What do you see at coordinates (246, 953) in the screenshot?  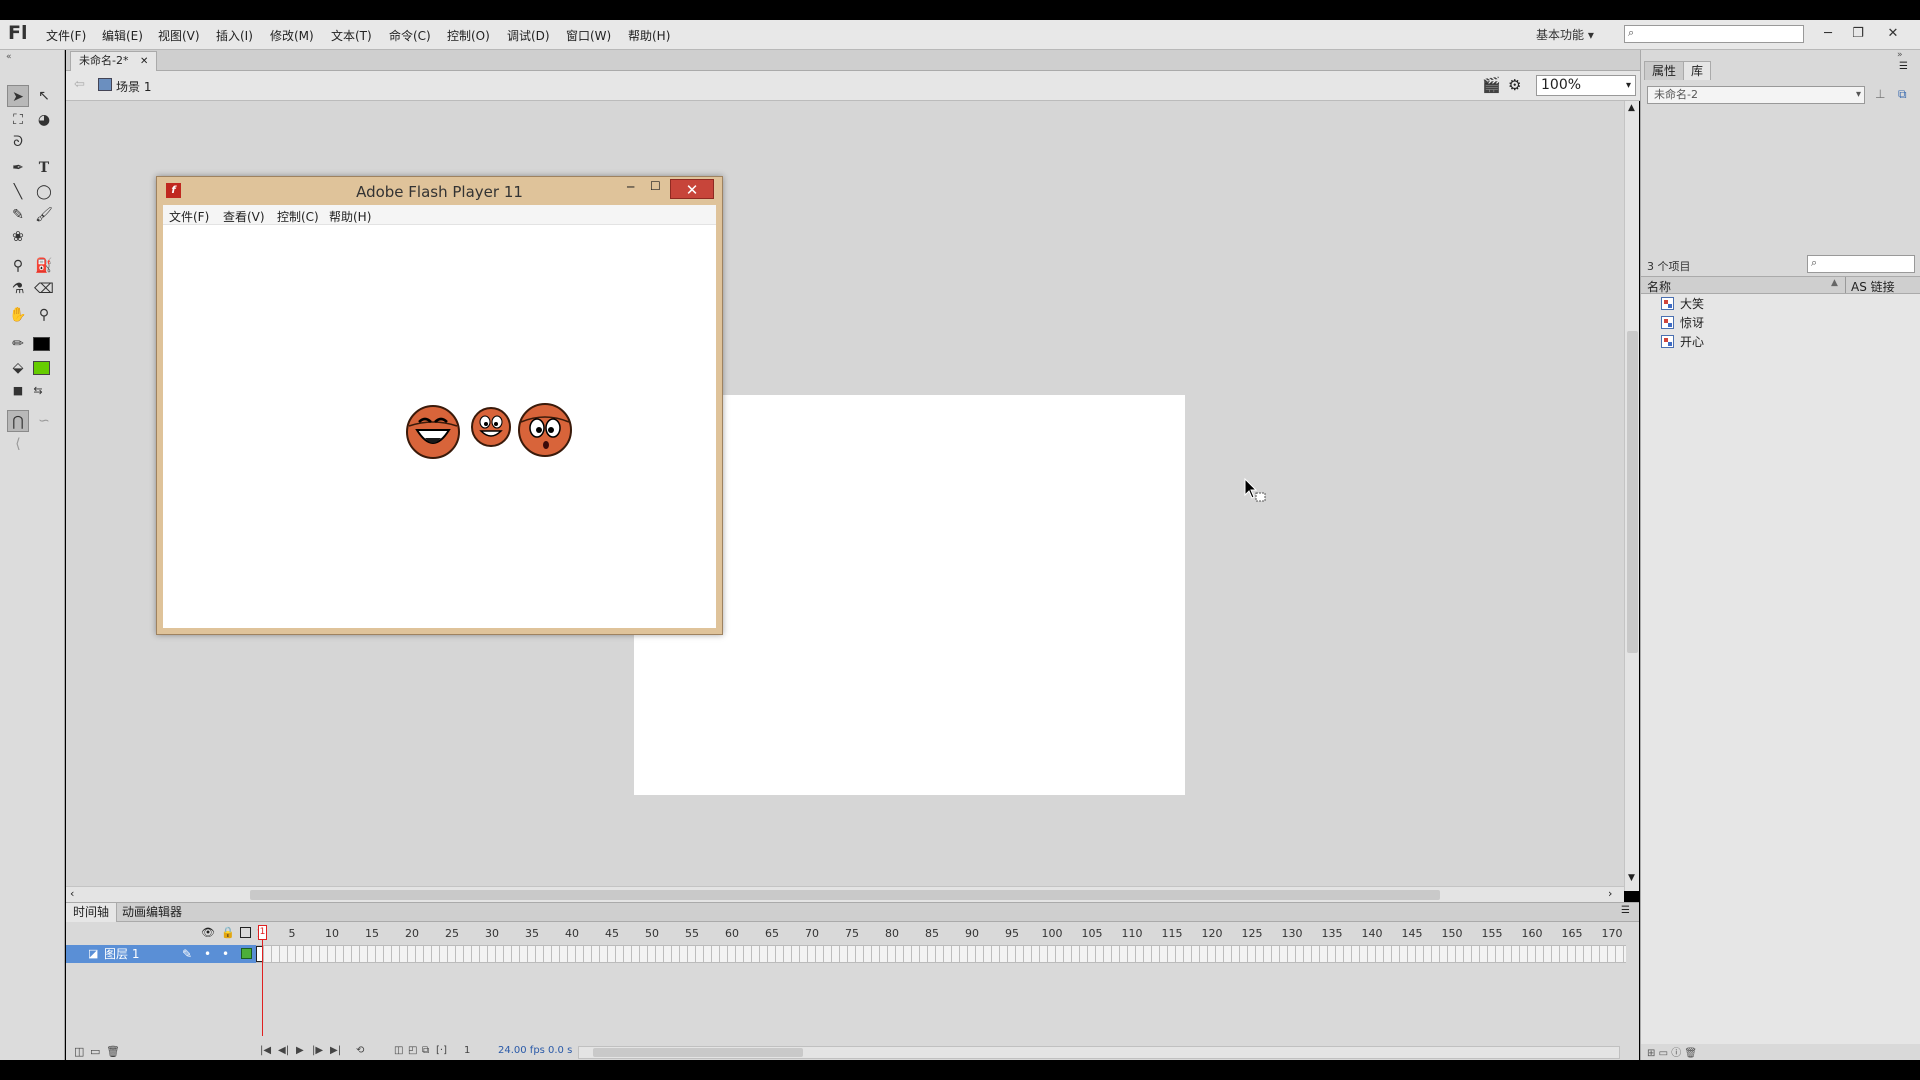 I see `outline-color-swatch` at bounding box center [246, 953].